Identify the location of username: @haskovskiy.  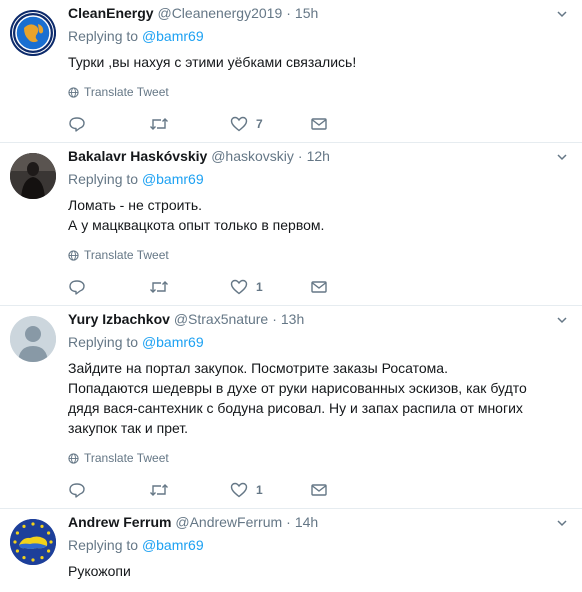
(252, 156).